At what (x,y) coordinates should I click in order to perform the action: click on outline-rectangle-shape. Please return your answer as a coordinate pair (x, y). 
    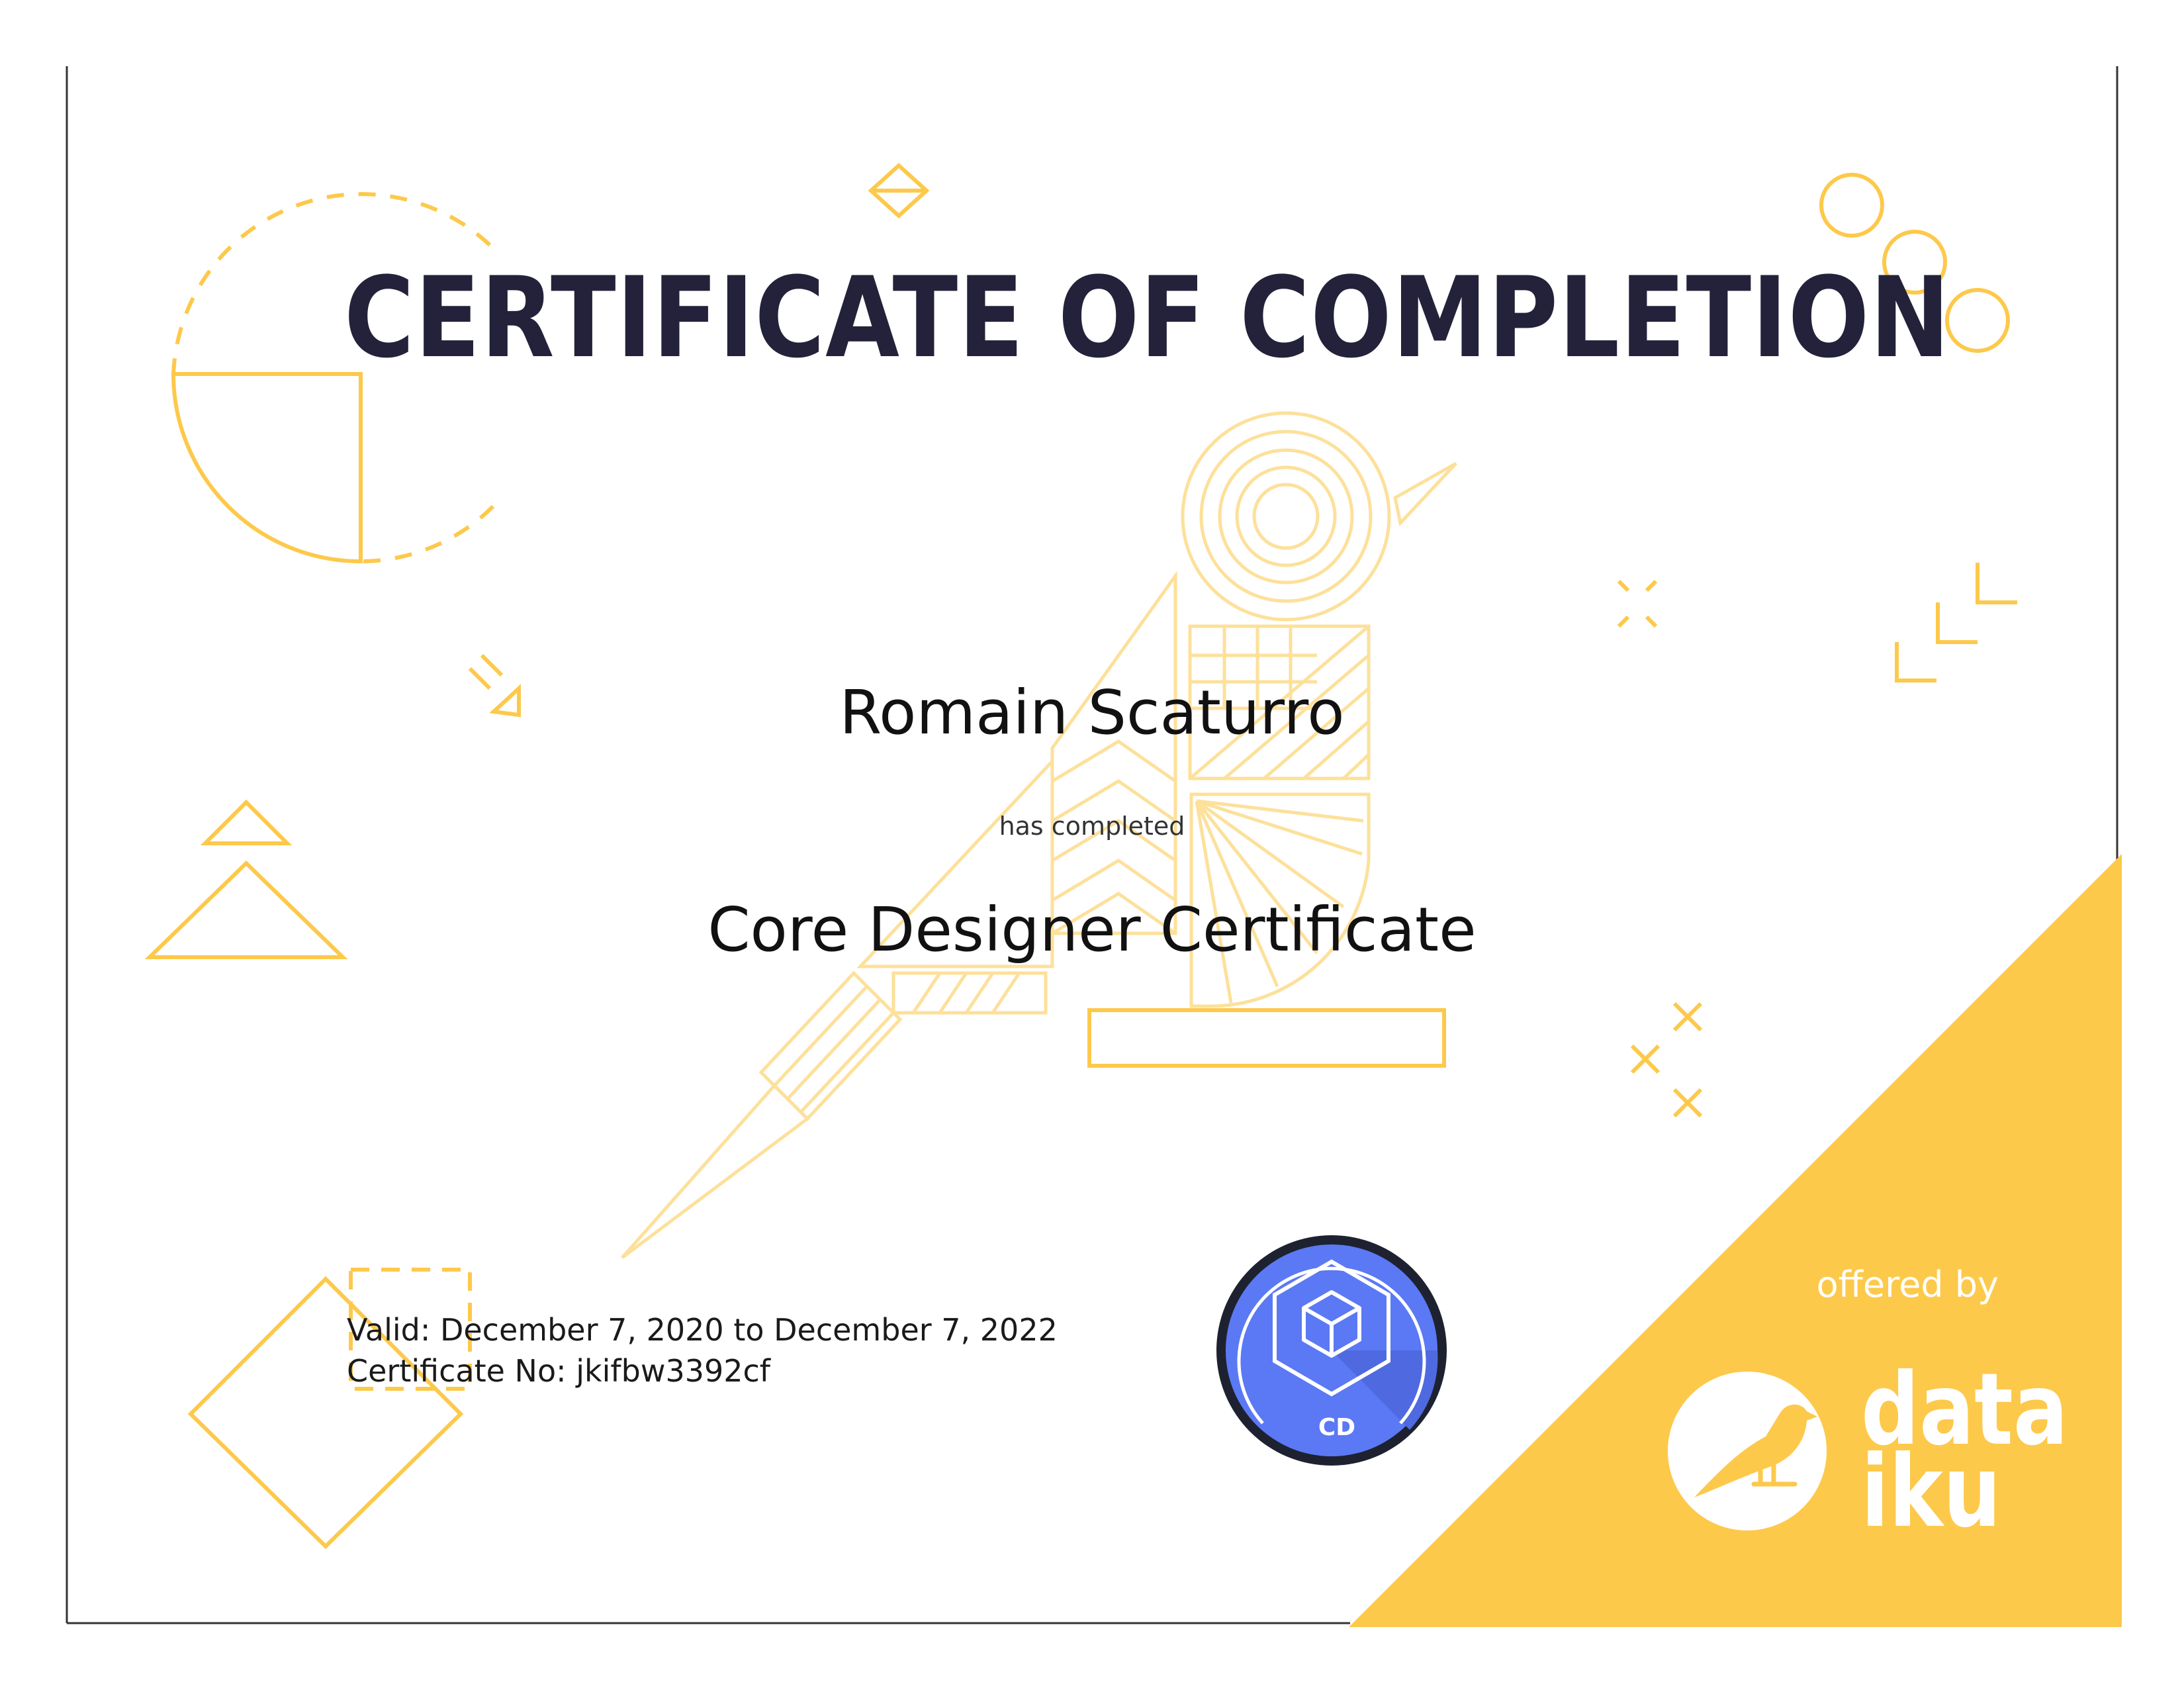
    Looking at the image, I should click on (1267, 1038).